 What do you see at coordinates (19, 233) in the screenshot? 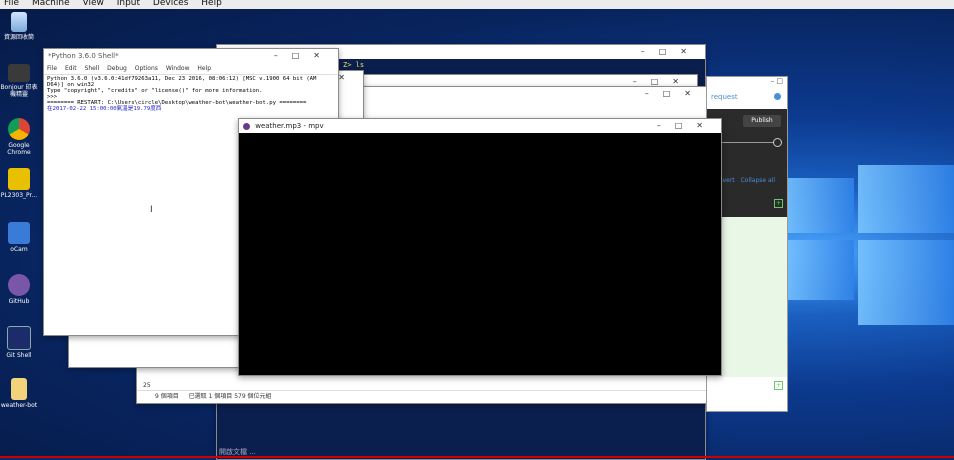
I see `ocam-icon` at bounding box center [19, 233].